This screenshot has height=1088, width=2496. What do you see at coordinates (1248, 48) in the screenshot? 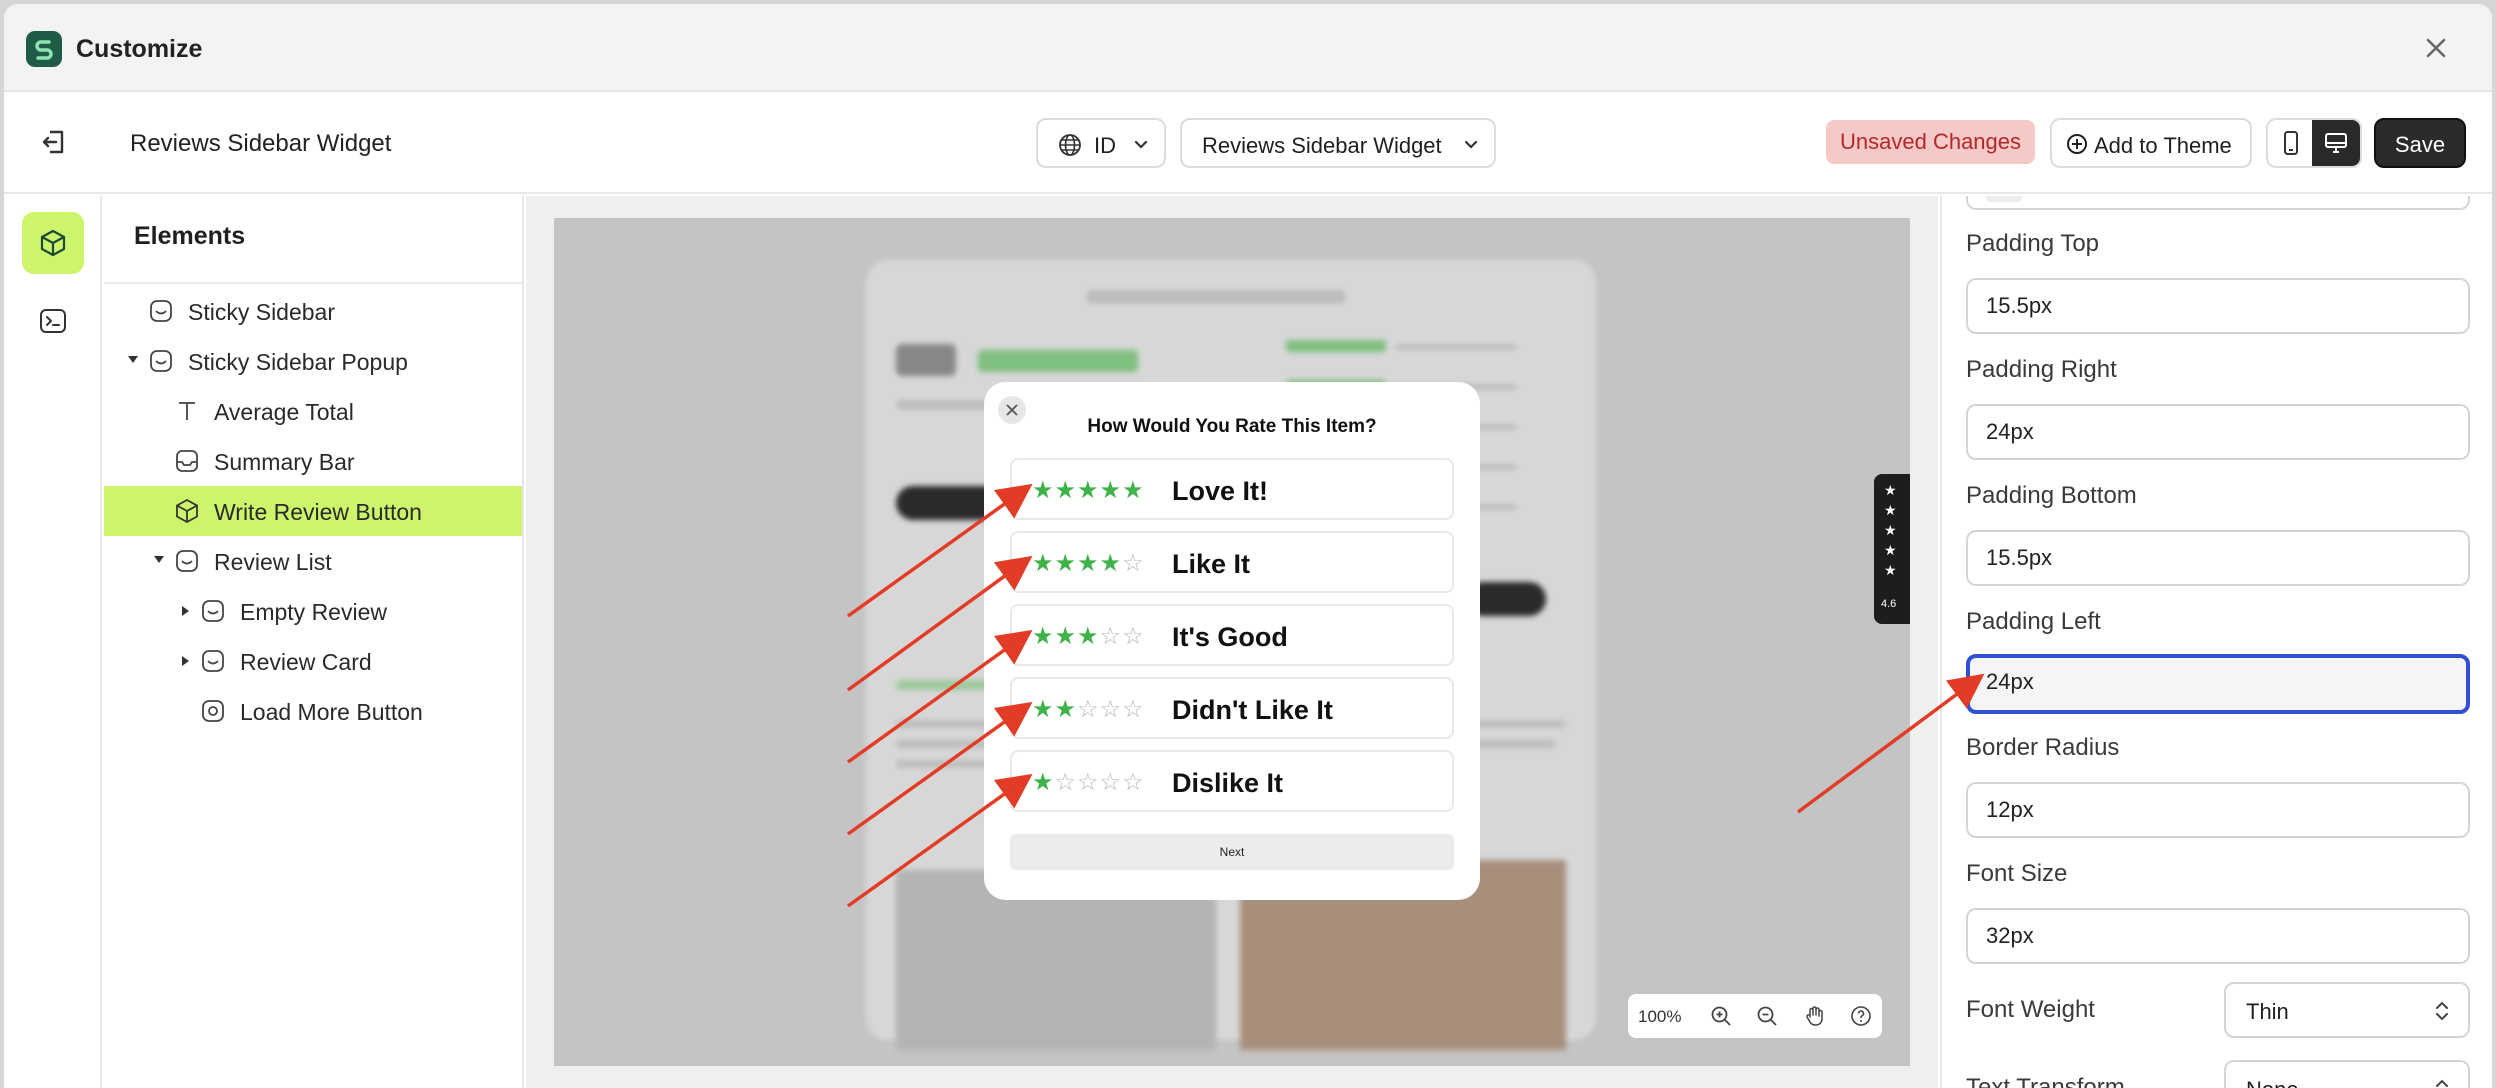
I see `title-bar: Customize` at bounding box center [1248, 48].